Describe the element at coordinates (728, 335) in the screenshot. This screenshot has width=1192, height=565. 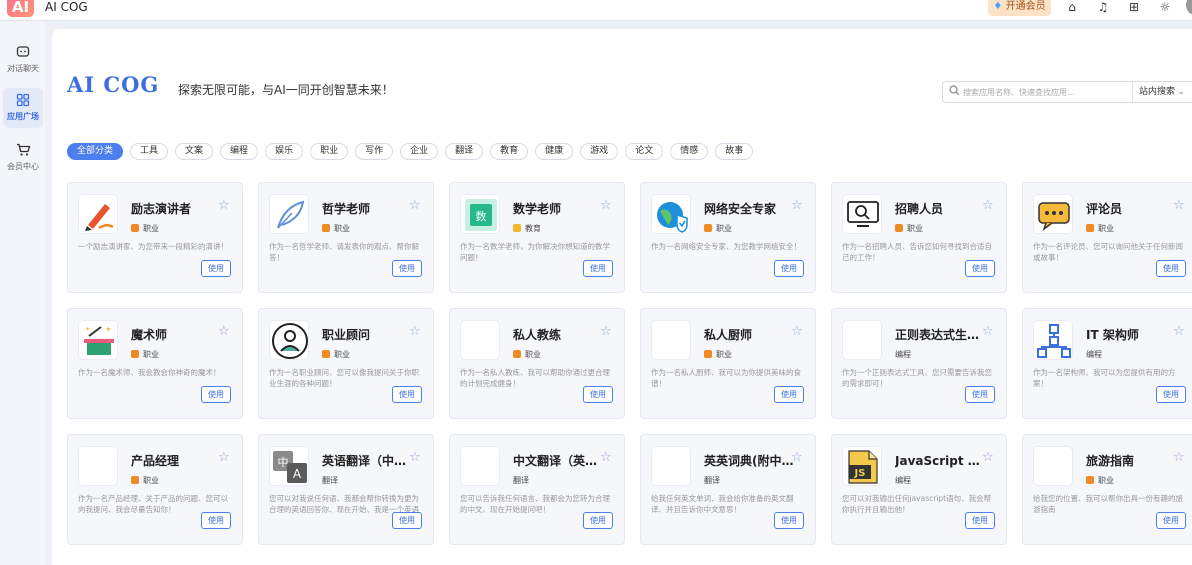
I see `card-title: 私人厨师` at that location.